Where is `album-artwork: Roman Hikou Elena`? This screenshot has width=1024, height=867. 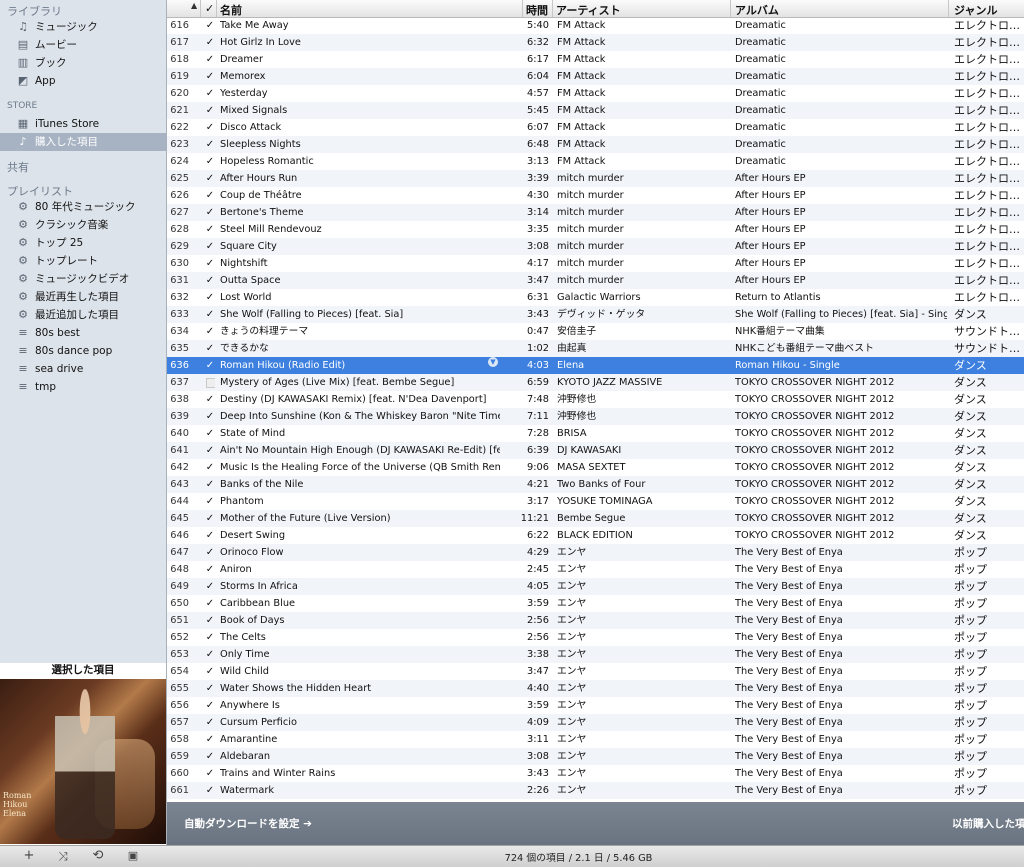 album-artwork: Roman Hikou Elena is located at coordinates (83, 761).